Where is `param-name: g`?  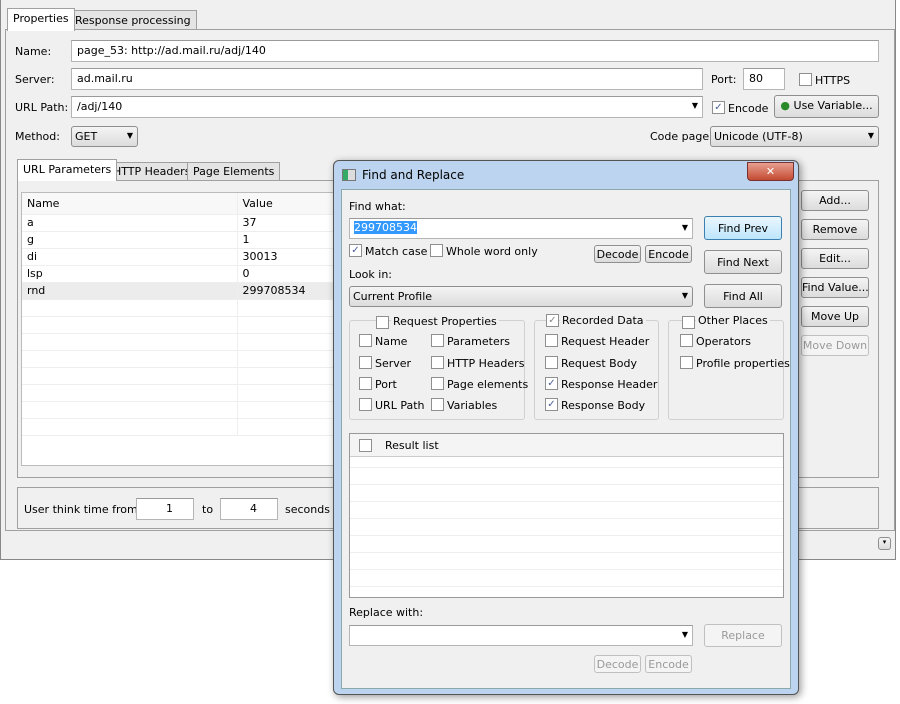
param-name: g is located at coordinates (130, 240).